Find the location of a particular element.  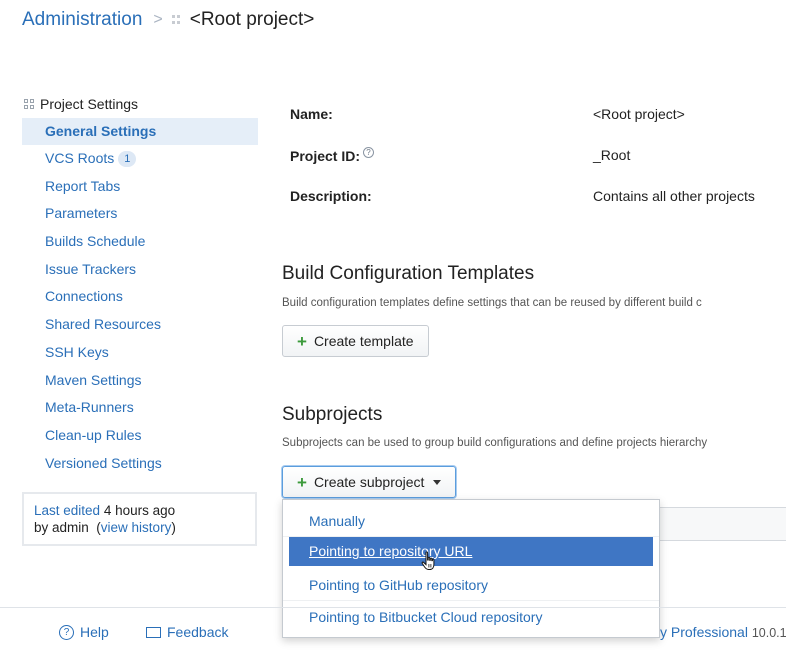

close-paren: ) is located at coordinates (173, 527).